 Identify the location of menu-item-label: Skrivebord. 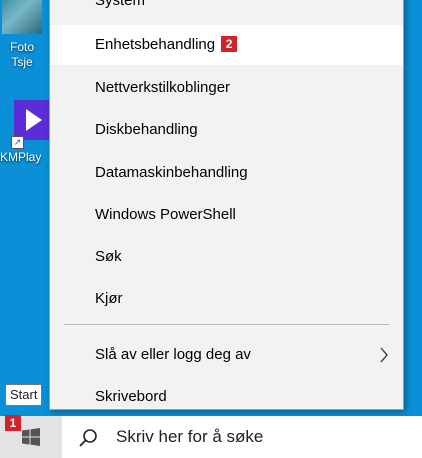
(131, 396).